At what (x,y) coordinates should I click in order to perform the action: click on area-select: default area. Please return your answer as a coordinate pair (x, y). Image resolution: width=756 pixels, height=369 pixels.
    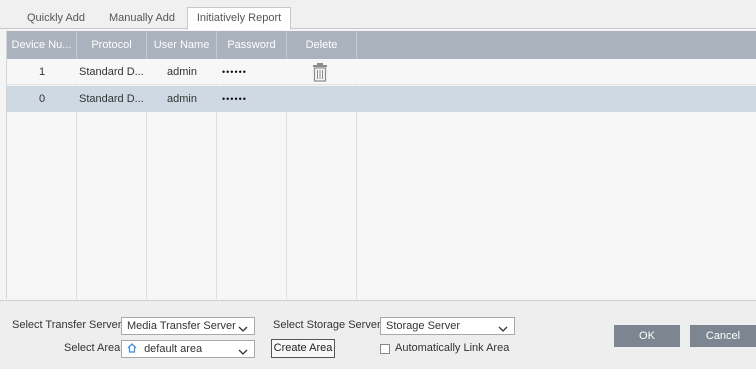
    Looking at the image, I should click on (188, 349).